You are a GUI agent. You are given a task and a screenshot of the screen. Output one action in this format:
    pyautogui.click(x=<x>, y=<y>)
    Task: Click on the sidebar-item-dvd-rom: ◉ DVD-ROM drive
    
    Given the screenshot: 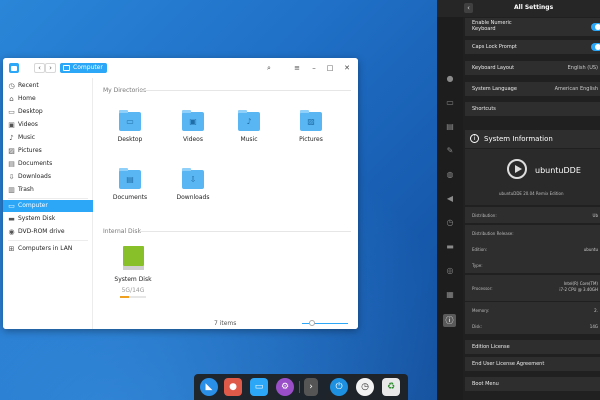 What is the action you would take?
    pyautogui.click(x=48, y=232)
    